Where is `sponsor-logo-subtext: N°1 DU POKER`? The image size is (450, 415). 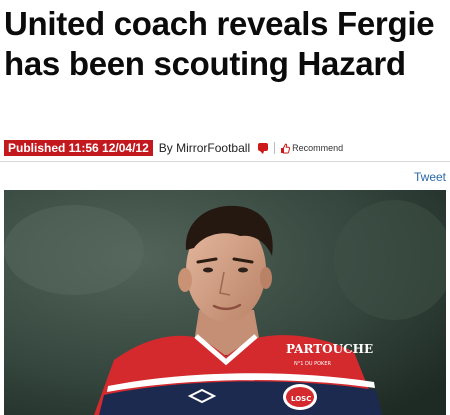 sponsor-logo-subtext: N°1 DU POKER is located at coordinates (312, 364).